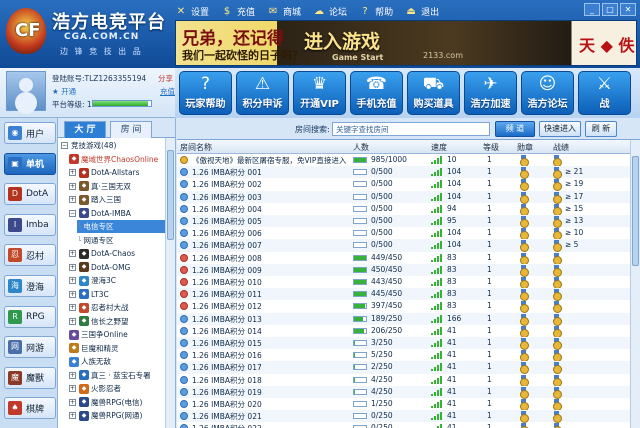  Describe the element at coordinates (403, 246) in the screenshot. I see `table-row: 1.26 IMBA积分 007 0/500 104 1 ≥ 5` at that location.